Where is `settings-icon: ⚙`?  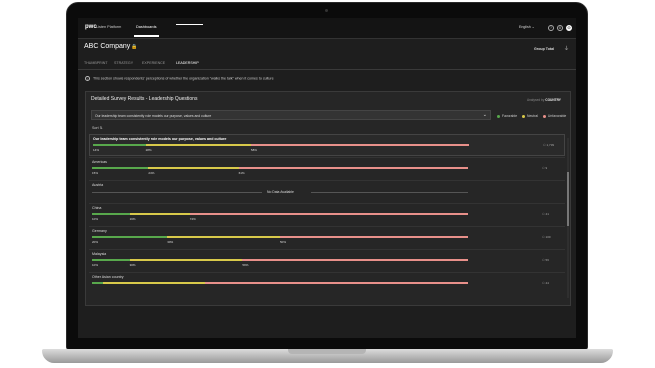
settings-icon: ⚙ is located at coordinates (560, 28).